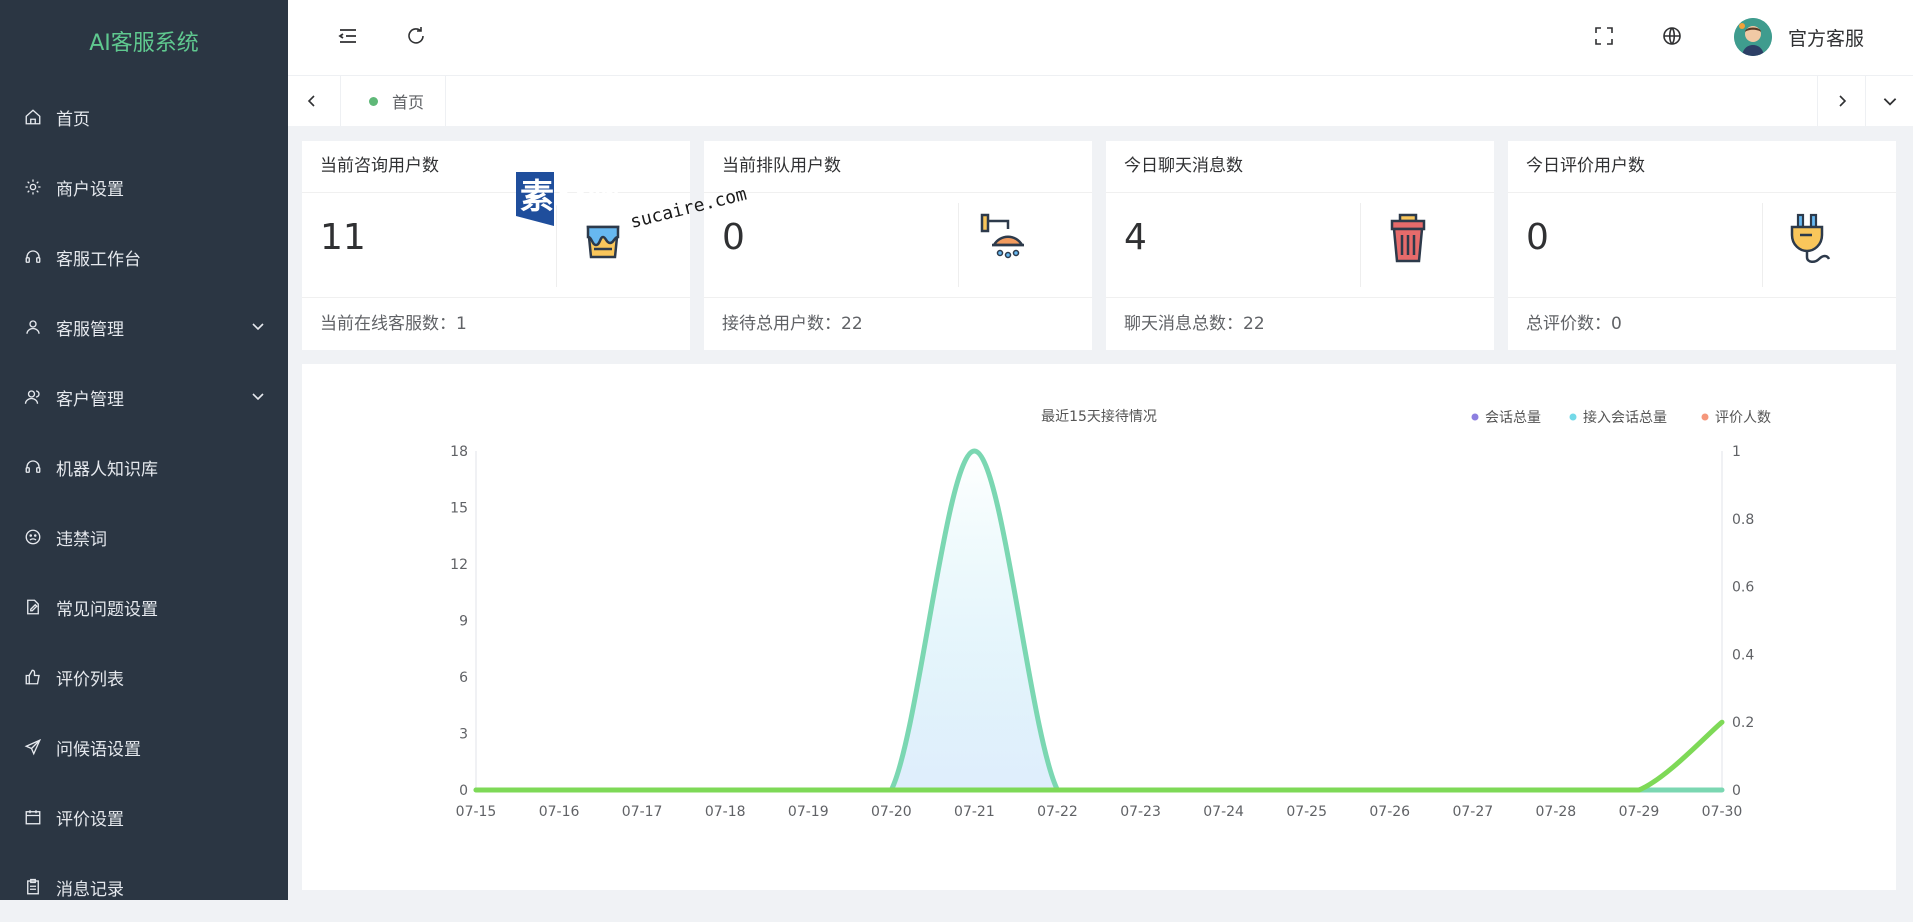  I want to click on shower-icon, so click(1006, 239).